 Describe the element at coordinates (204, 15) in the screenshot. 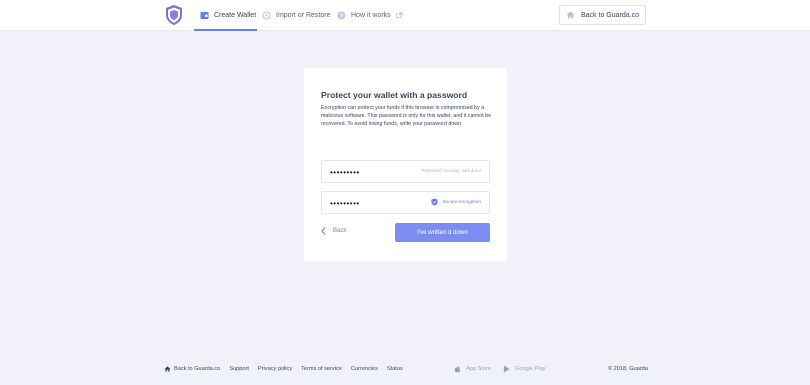

I see `wallet-icon` at that location.